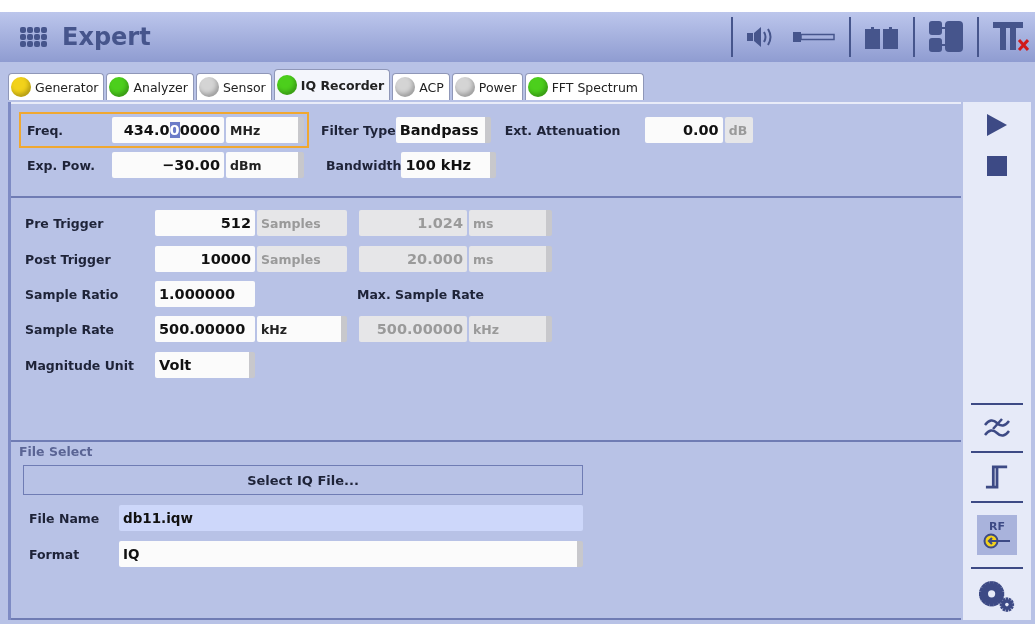 The width and height of the screenshot is (1035, 624). What do you see at coordinates (487, 86) in the screenshot?
I see `tab: Power` at bounding box center [487, 86].